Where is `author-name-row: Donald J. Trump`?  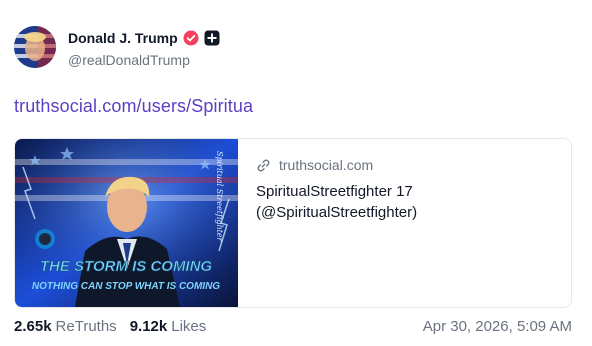 author-name-row: Donald J. Trump is located at coordinates (144, 38).